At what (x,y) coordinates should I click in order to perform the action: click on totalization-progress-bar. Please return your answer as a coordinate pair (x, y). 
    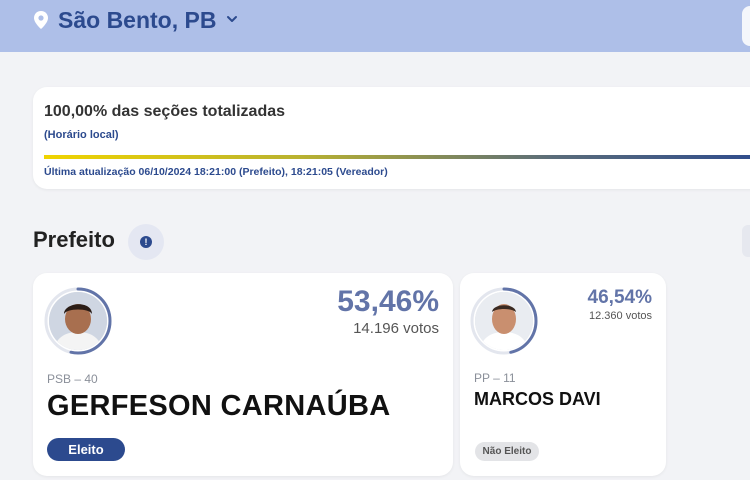
    Looking at the image, I should click on (397, 157).